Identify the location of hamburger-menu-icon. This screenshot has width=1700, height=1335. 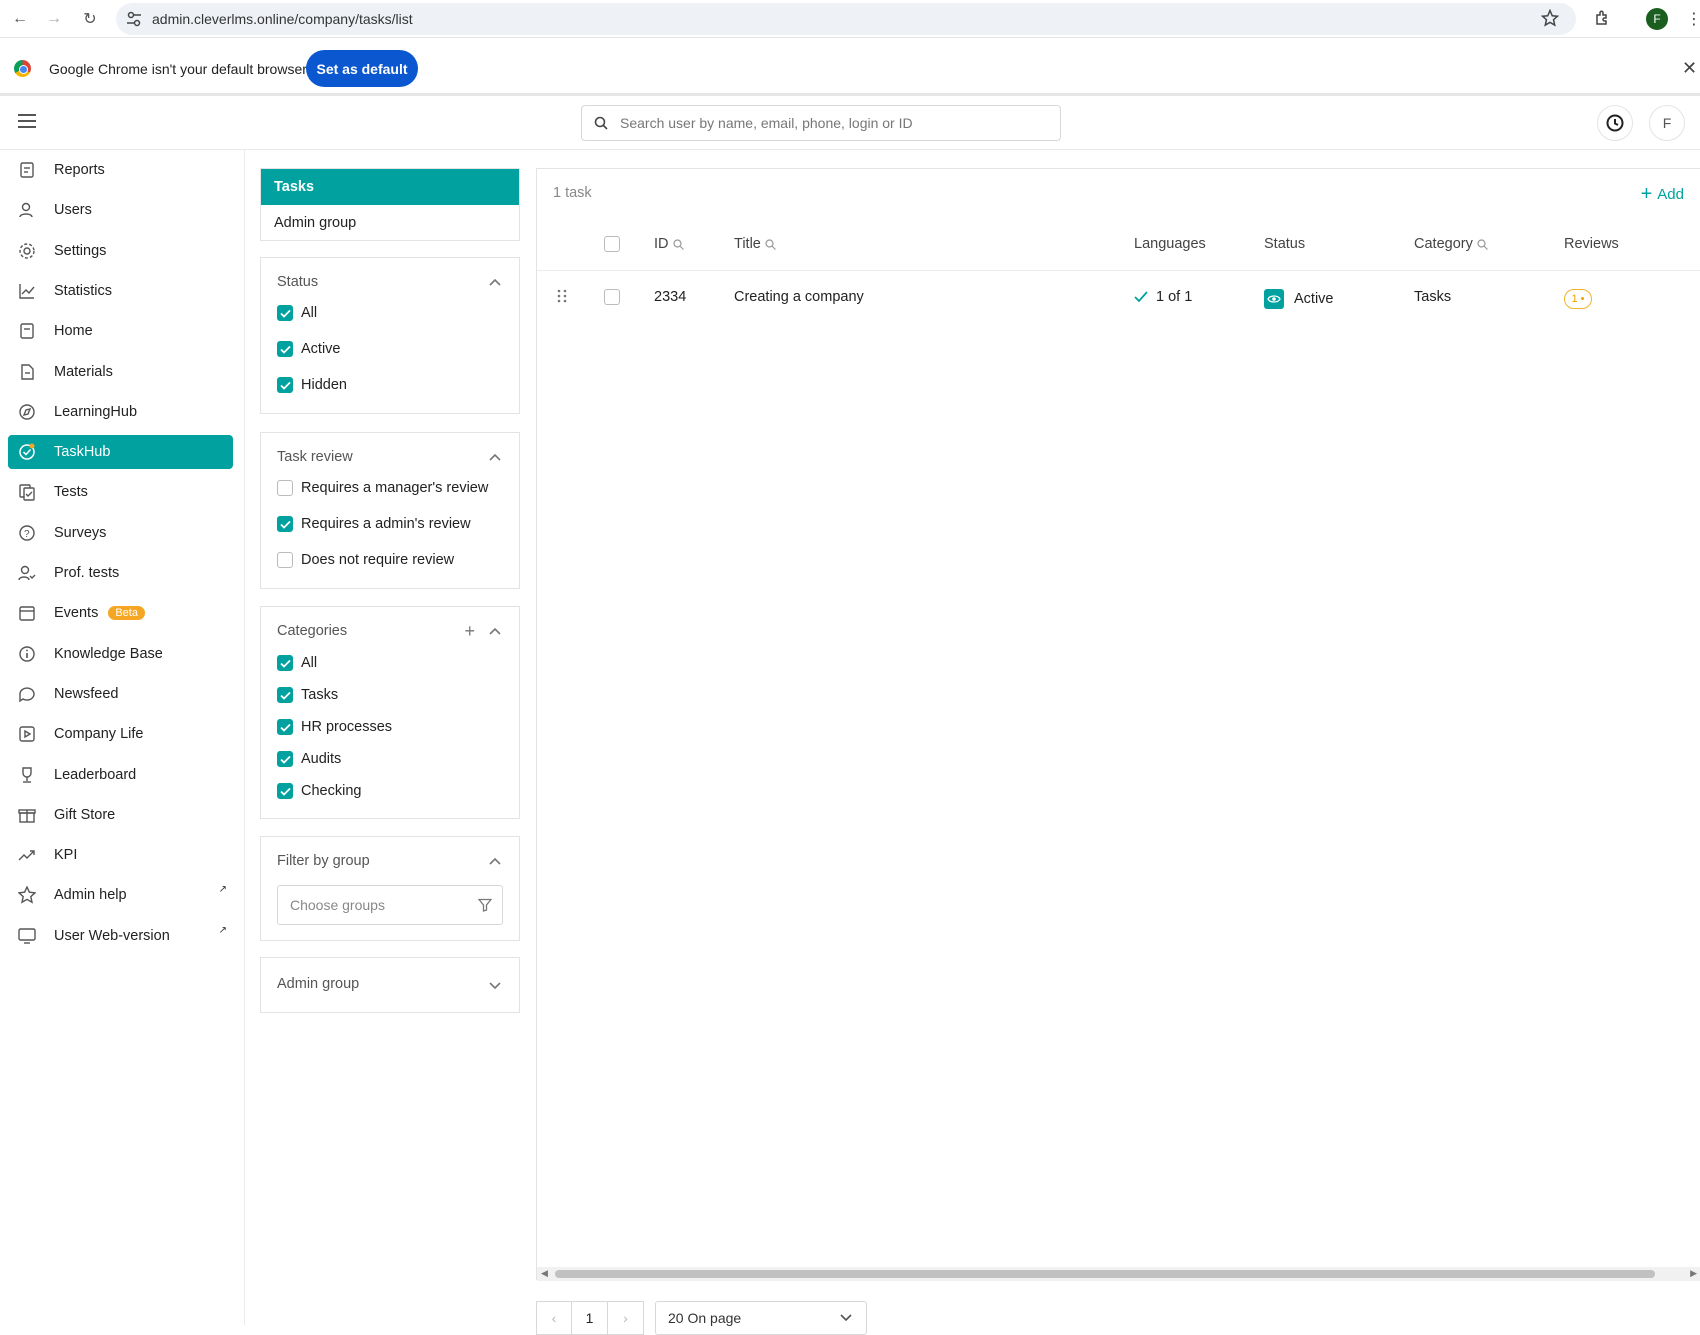
(27, 121).